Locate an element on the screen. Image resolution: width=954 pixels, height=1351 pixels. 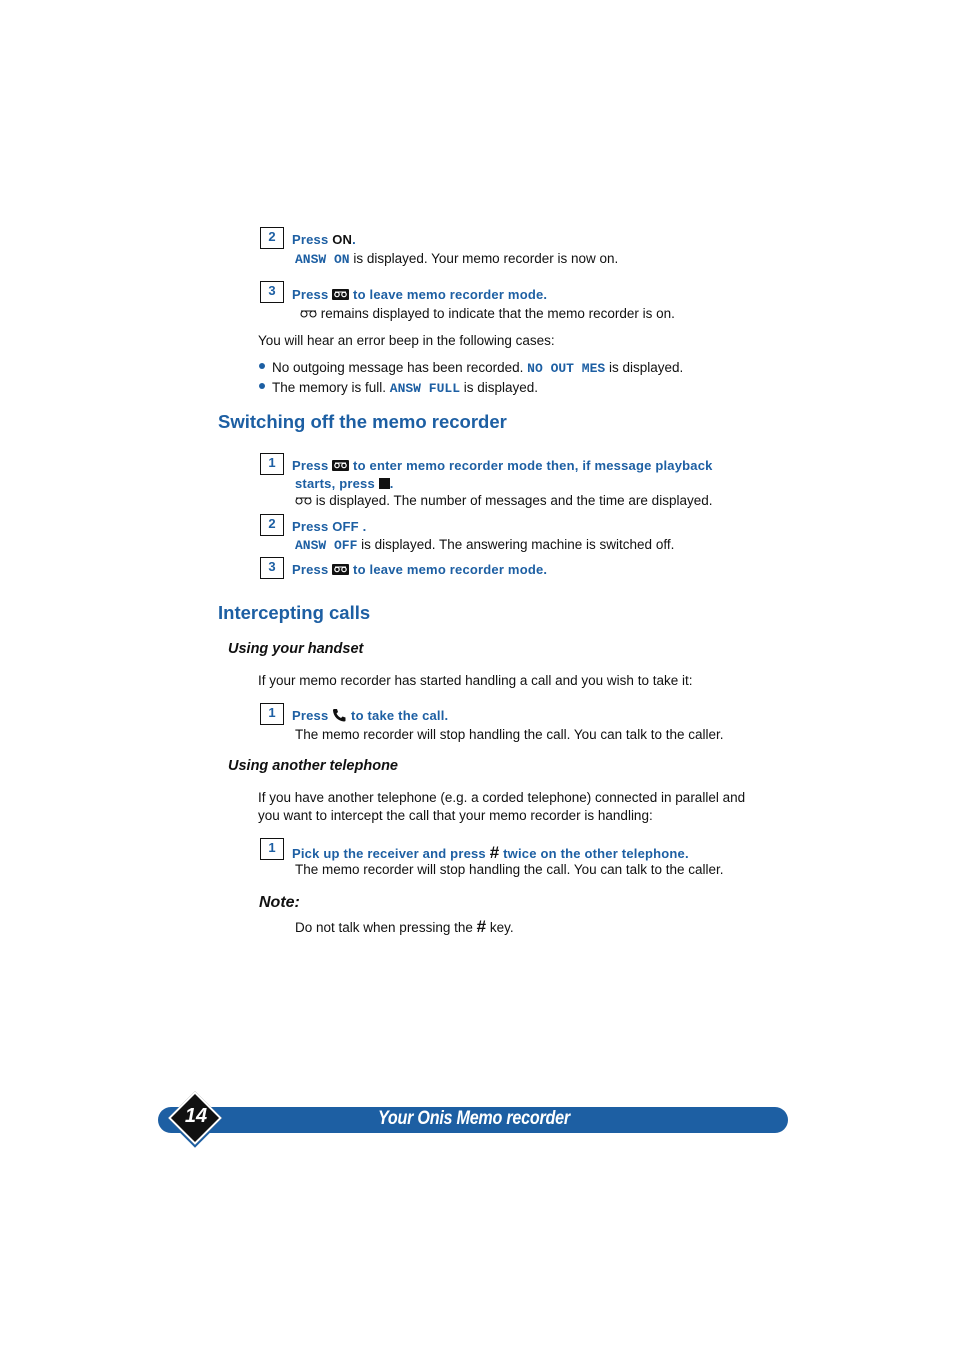
note-text: Do not talk when pressing the # key. is located at coordinates (404, 927).